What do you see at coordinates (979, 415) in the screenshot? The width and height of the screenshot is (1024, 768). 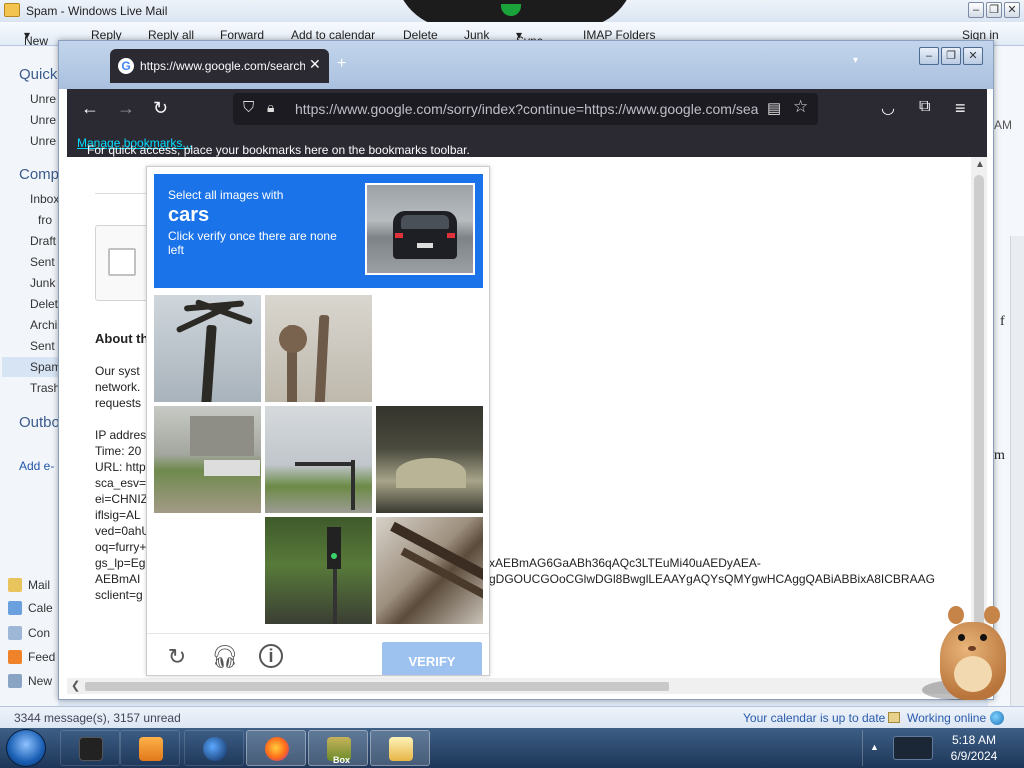 I see `vertical-scroll-thumb` at bounding box center [979, 415].